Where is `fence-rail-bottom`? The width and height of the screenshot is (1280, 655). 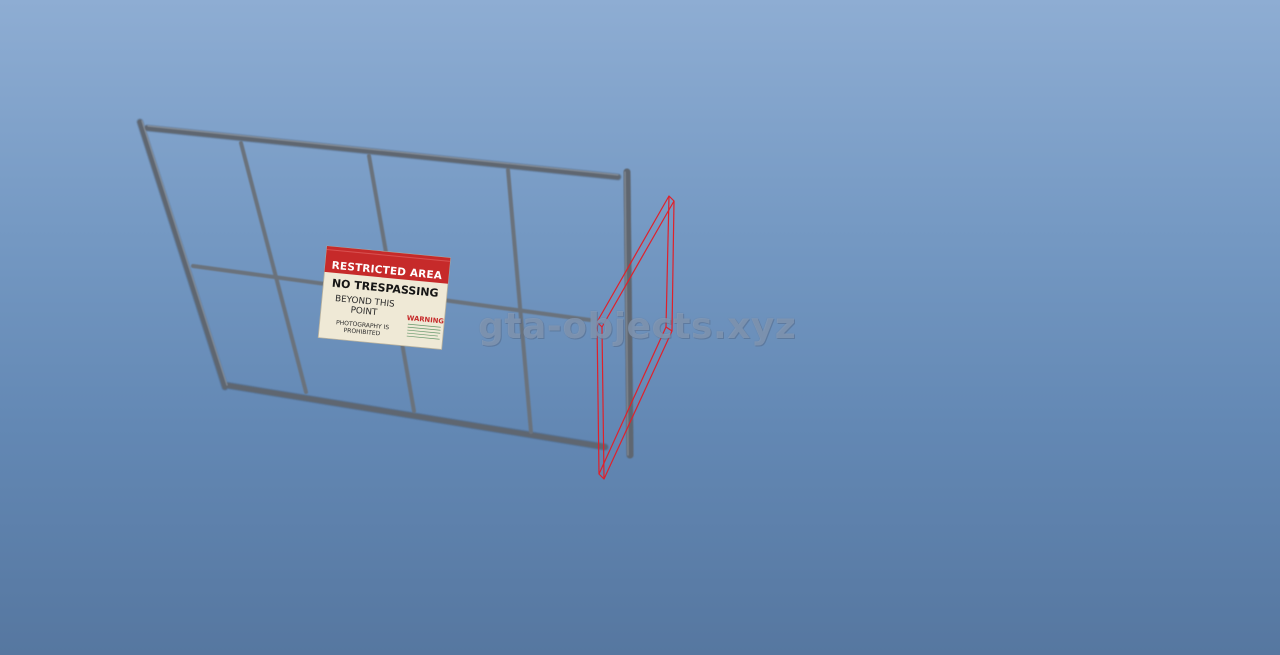
fence-rail-bottom is located at coordinates (415, 416).